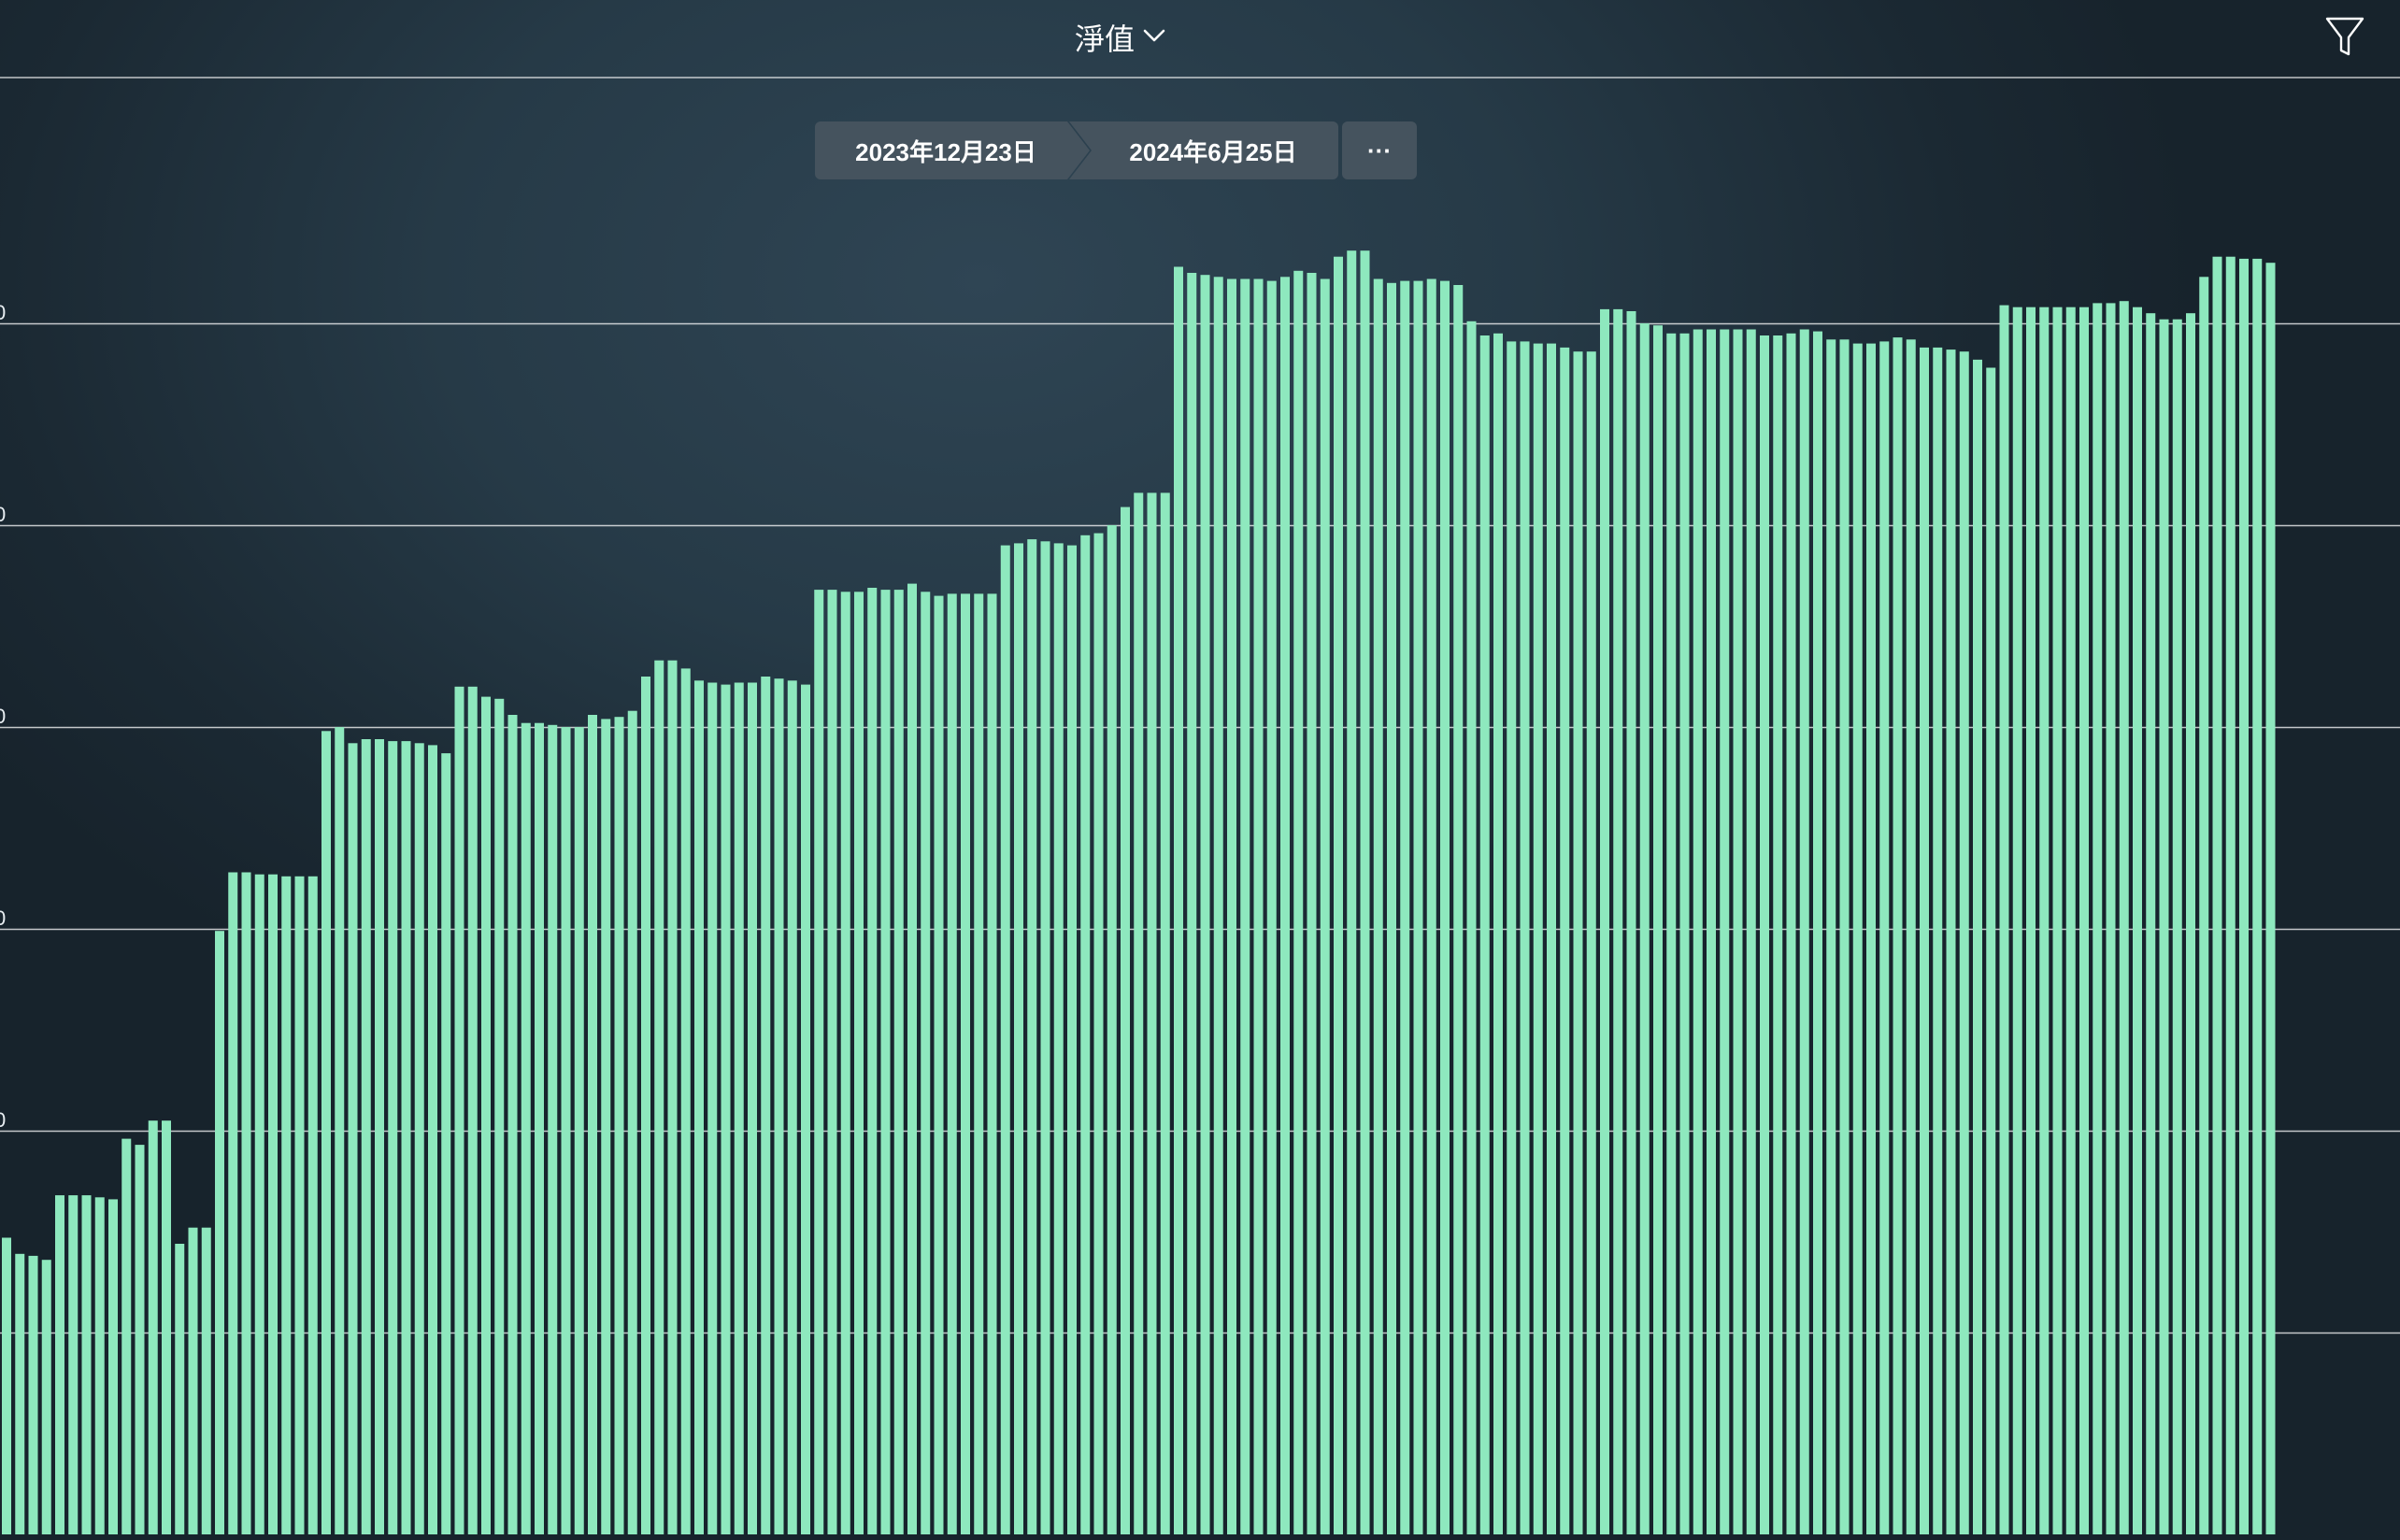  I want to click on y-axis-tick-labels: 0 0 0 0 0, so click(3, 716).